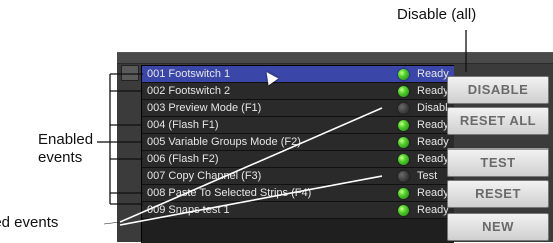 The height and width of the screenshot is (243, 553). I want to click on event-label: 007 Copy Channel (F3), so click(204, 176).